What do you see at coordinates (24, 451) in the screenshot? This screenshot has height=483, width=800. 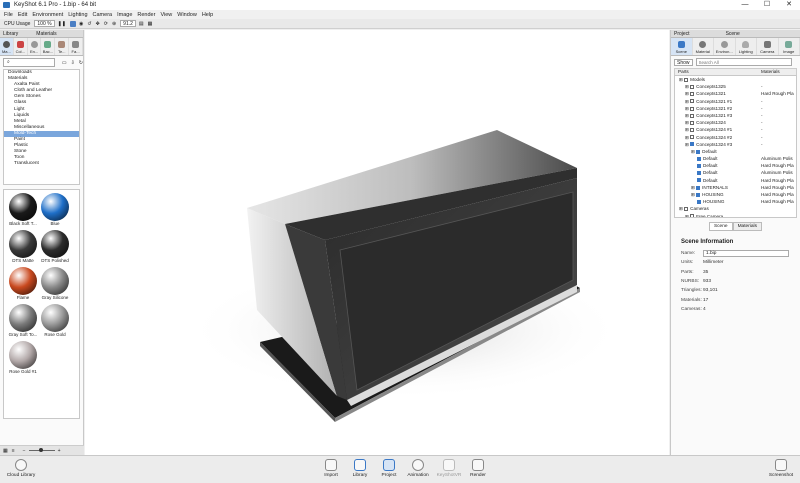 I see `zoom-out-icon: −` at bounding box center [24, 451].